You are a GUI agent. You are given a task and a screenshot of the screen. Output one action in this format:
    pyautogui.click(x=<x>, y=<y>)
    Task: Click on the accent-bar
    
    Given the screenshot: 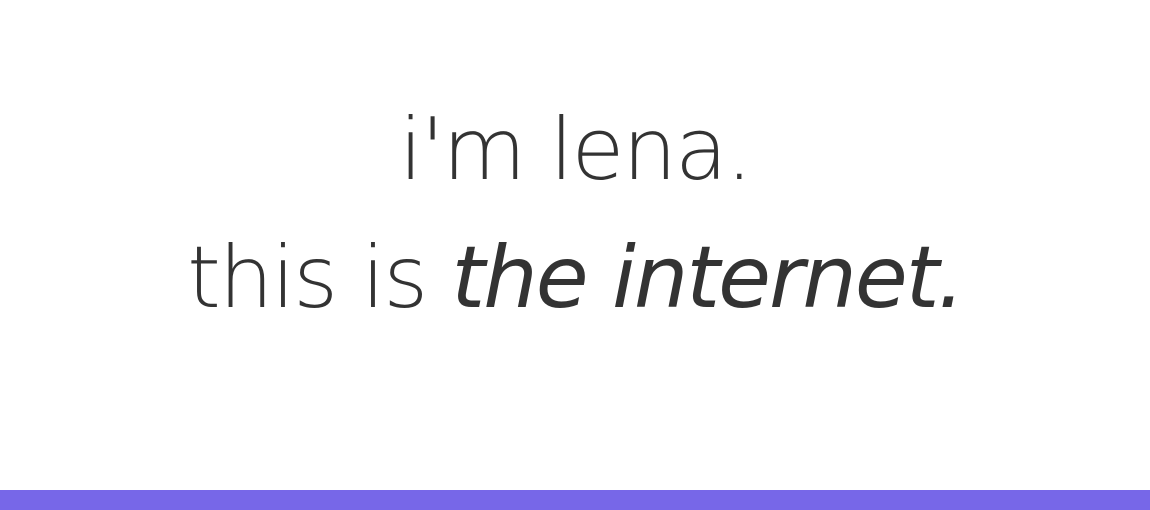 What is the action you would take?
    pyautogui.click(x=575, y=500)
    